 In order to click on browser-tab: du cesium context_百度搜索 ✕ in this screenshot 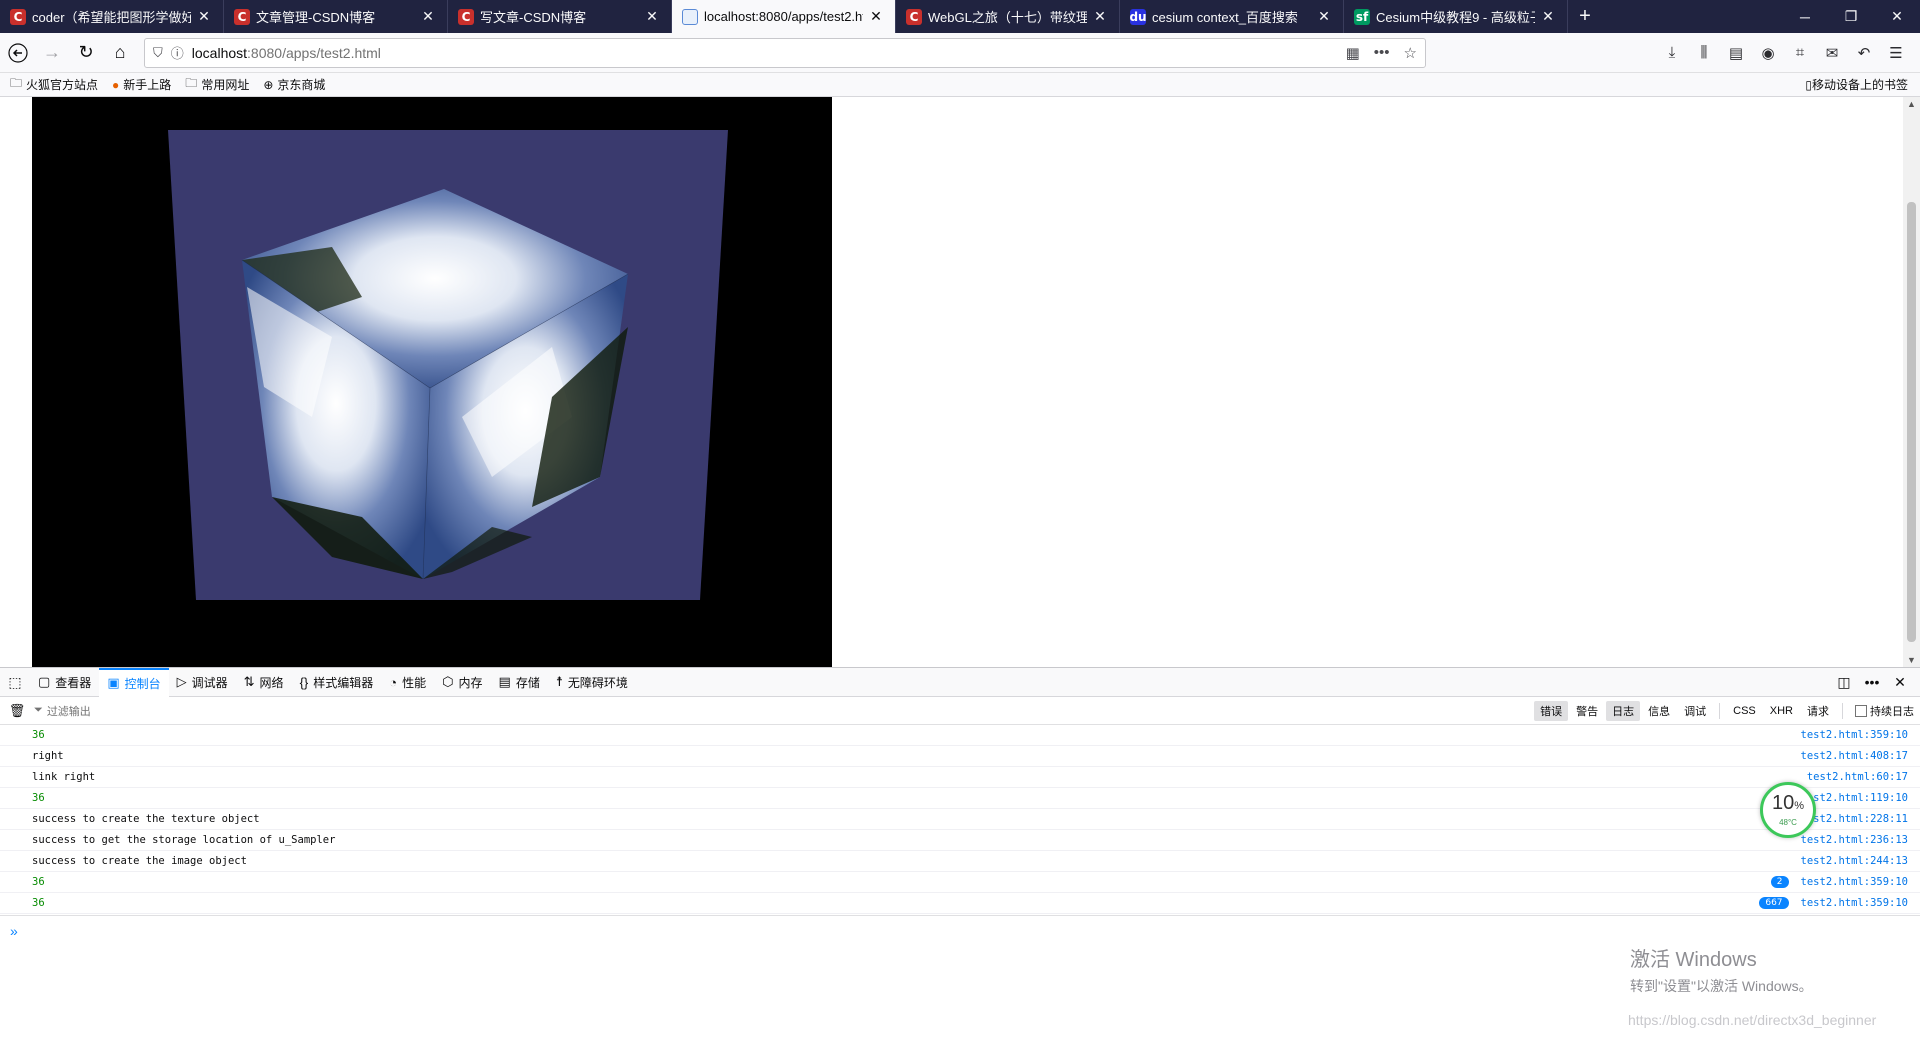, I will do `click(1232, 16)`.